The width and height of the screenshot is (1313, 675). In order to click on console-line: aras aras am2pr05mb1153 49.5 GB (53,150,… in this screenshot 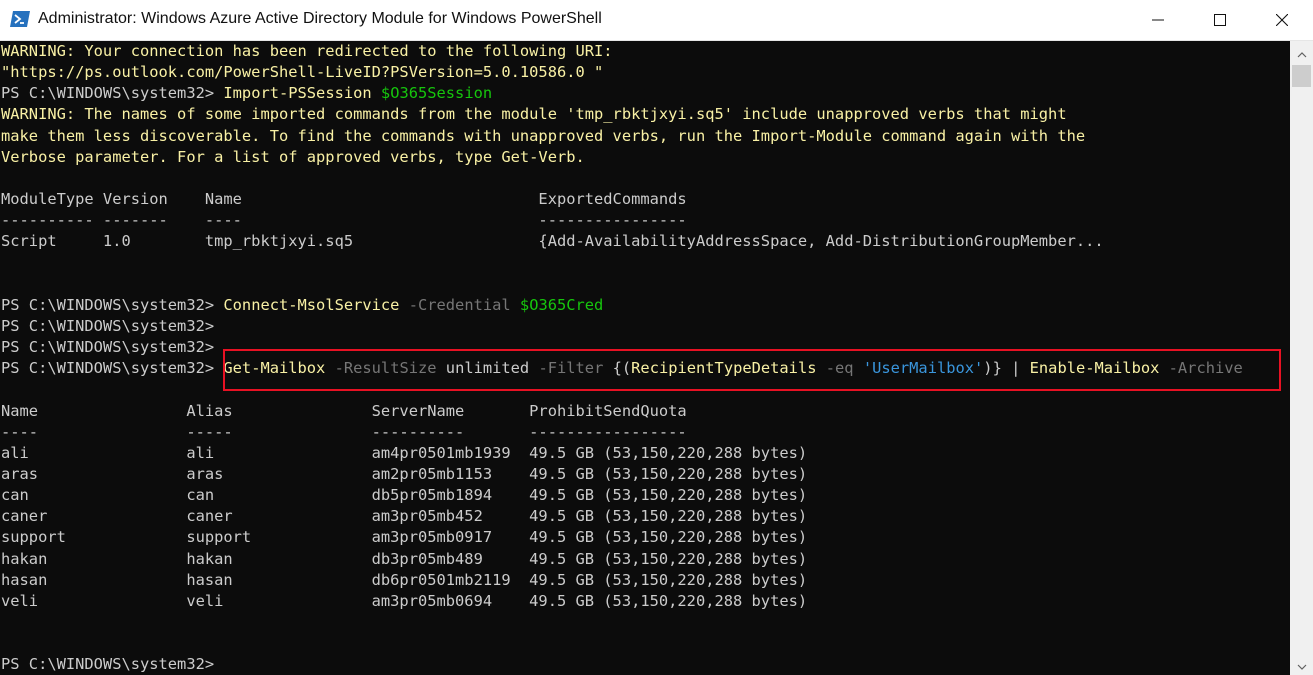, I will do `click(404, 474)`.